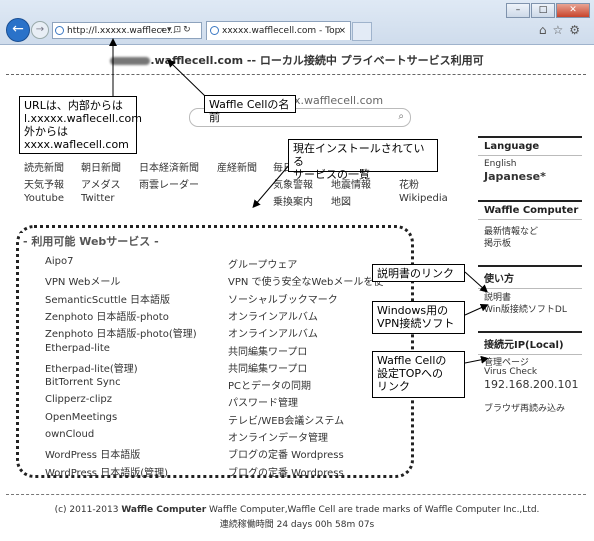 This screenshot has height=541, width=594. Describe the element at coordinates (363, 160) in the screenshot. I see `callout-installed-services: 現在インストールされている サービスの一覧` at that location.